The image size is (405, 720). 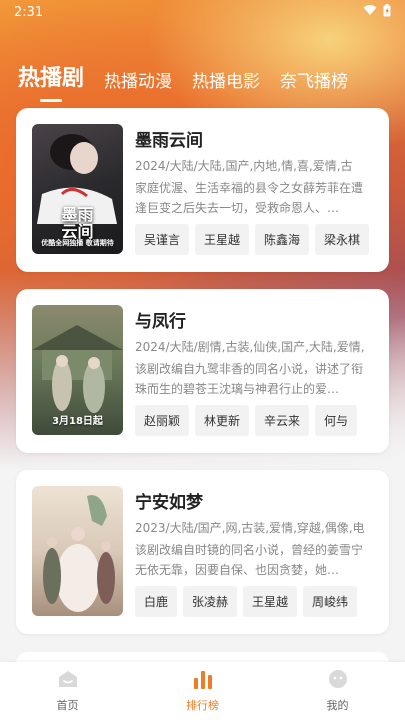 I want to click on actor-tag: 辛云来, so click(x=282, y=420).